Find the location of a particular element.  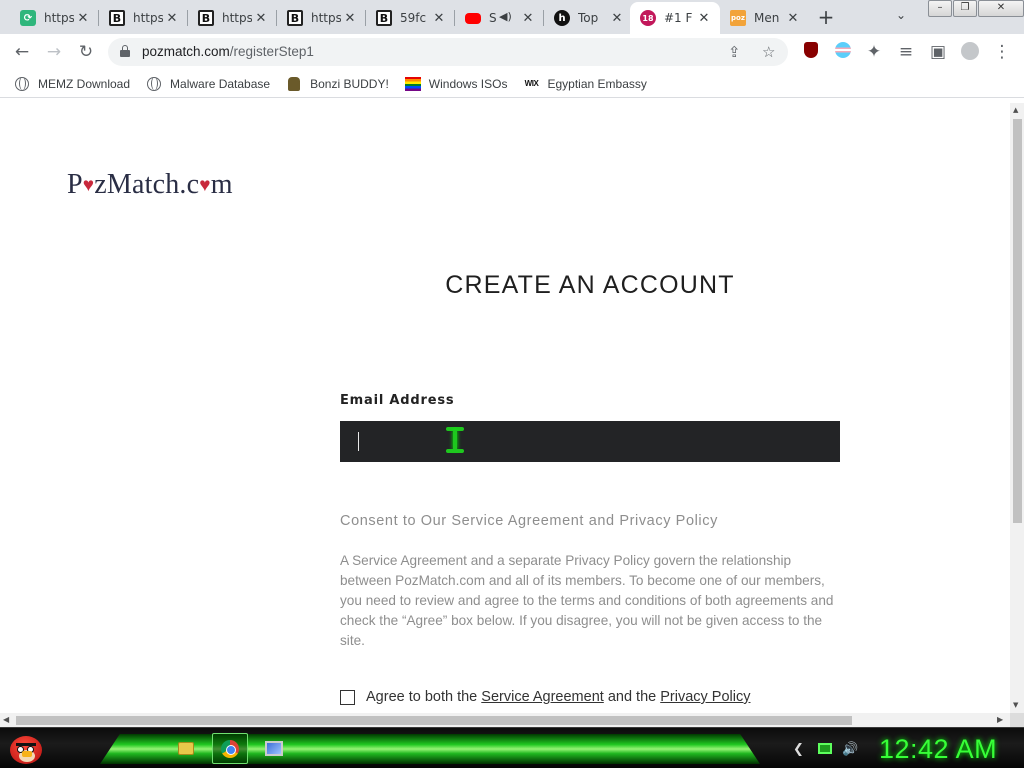

horizontal-scroll-thumb is located at coordinates (434, 720).